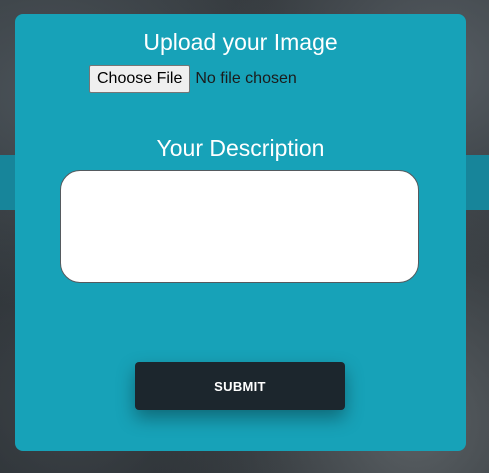 Image resolution: width=489 pixels, height=473 pixels. Describe the element at coordinates (246, 78) in the screenshot. I see `file-status-text: No file chosen` at that location.